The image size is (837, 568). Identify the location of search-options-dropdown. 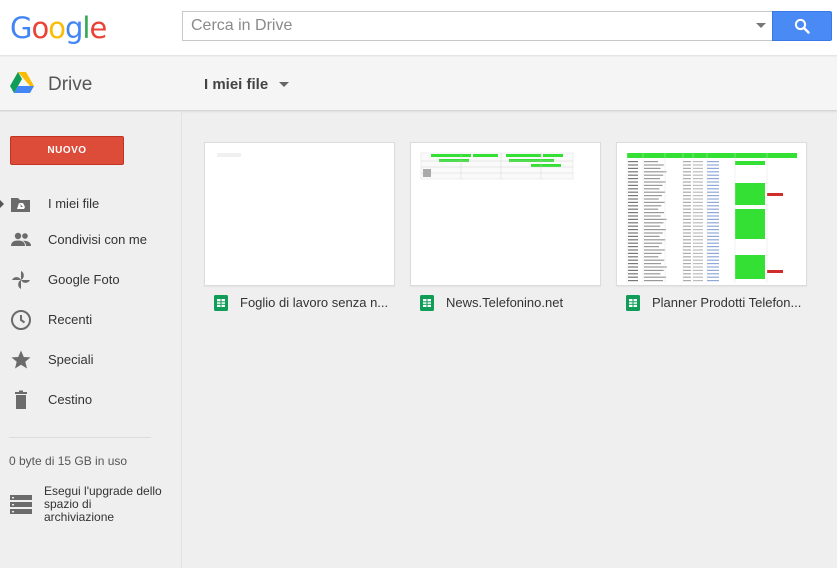
(761, 25).